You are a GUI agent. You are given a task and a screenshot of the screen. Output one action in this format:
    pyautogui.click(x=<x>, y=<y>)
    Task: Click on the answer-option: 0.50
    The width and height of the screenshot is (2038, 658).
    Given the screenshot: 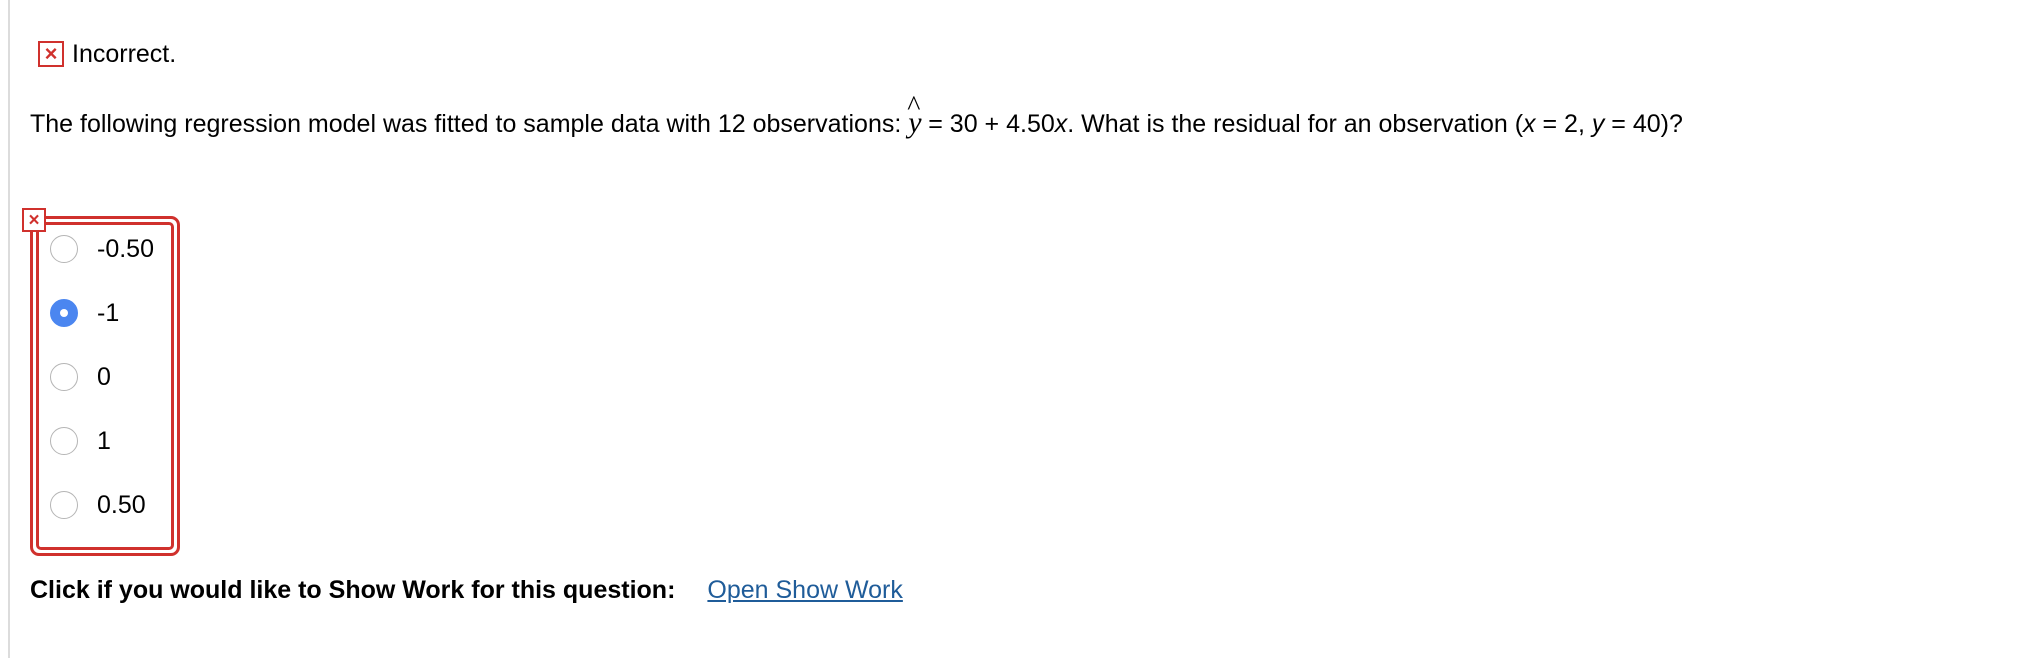 What is the action you would take?
    pyautogui.click(x=98, y=505)
    